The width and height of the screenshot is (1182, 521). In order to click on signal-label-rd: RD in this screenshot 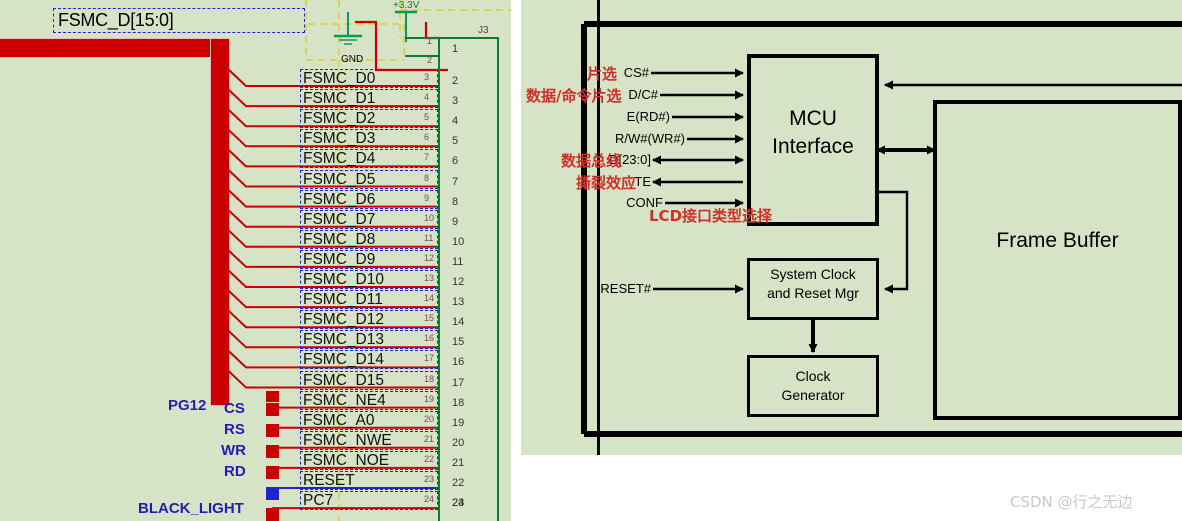, I will do `click(235, 471)`.